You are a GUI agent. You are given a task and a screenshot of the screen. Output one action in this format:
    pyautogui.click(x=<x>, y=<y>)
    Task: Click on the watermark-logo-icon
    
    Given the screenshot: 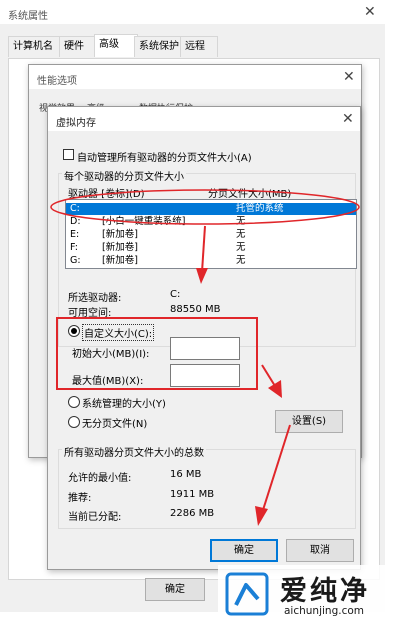 What is the action you would take?
    pyautogui.click(x=247, y=594)
    